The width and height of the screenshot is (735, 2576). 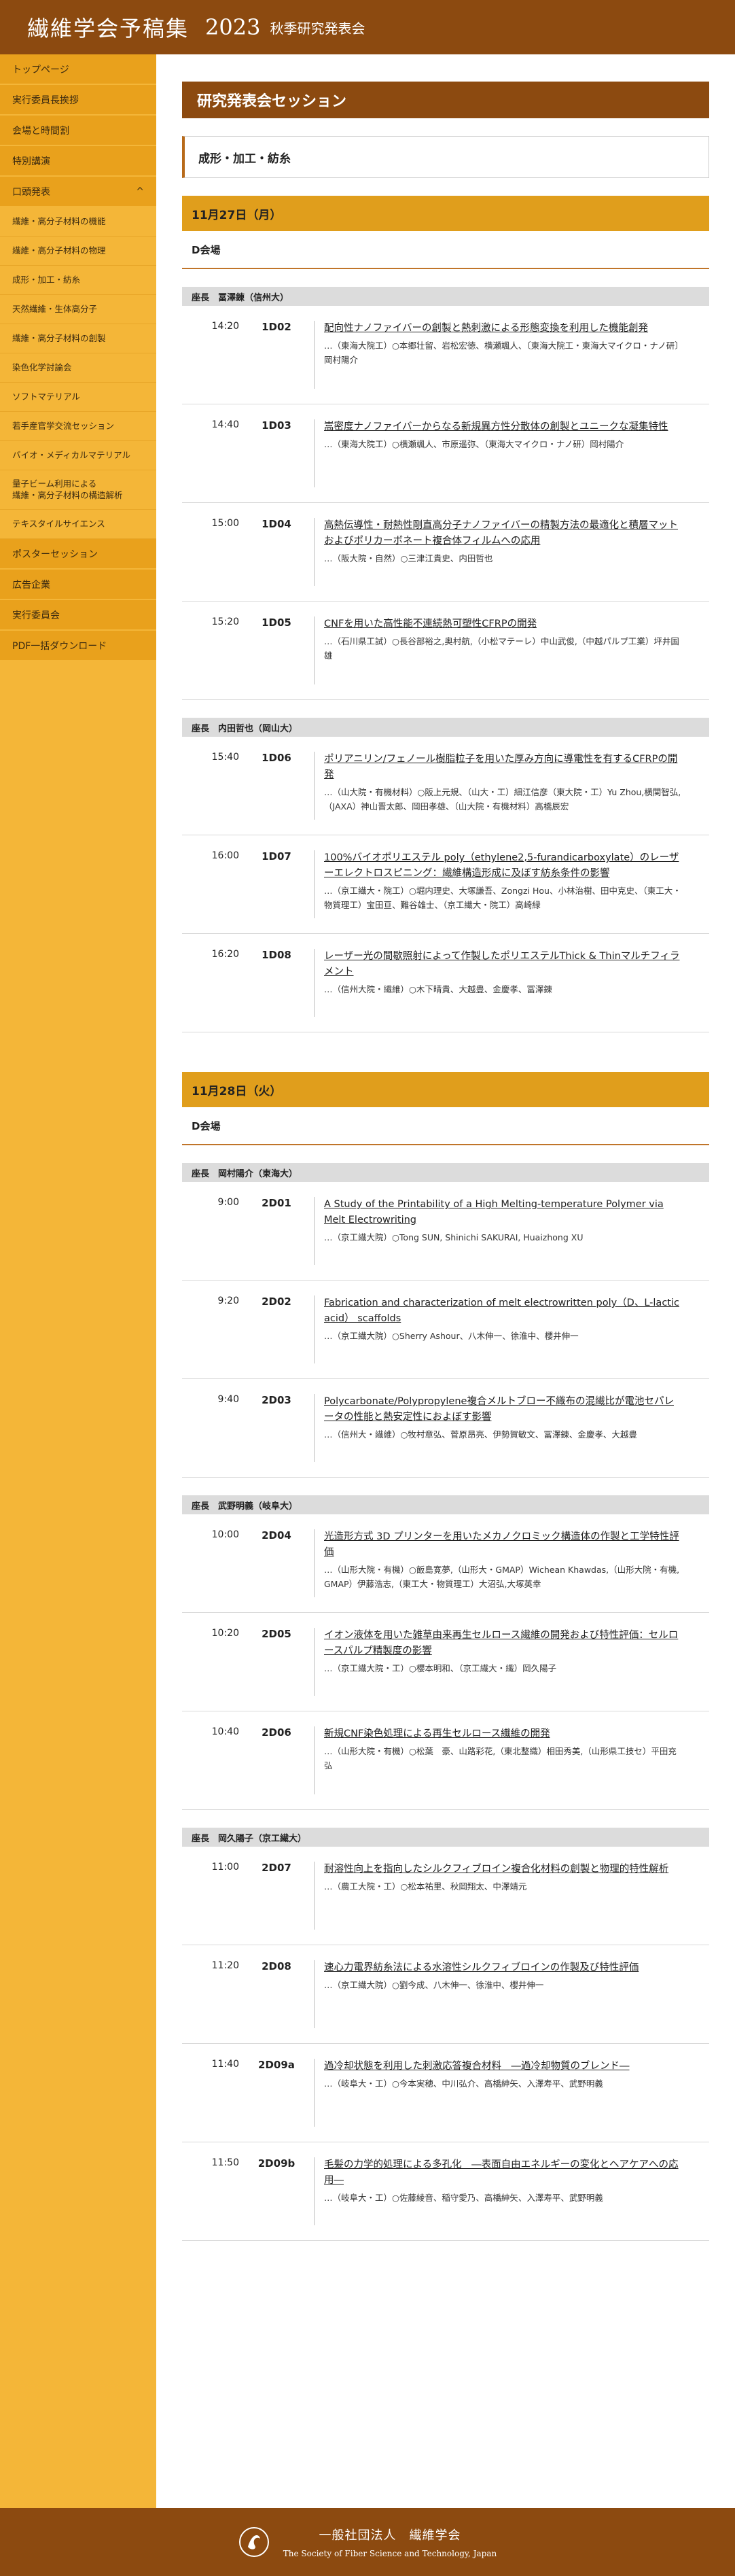 What do you see at coordinates (503, 767) in the screenshot?
I see `talk-title-link: ポリアニリン/フェノール樹脂粒子を用いた厚み方向に導電性を有するCFRPの開発` at bounding box center [503, 767].